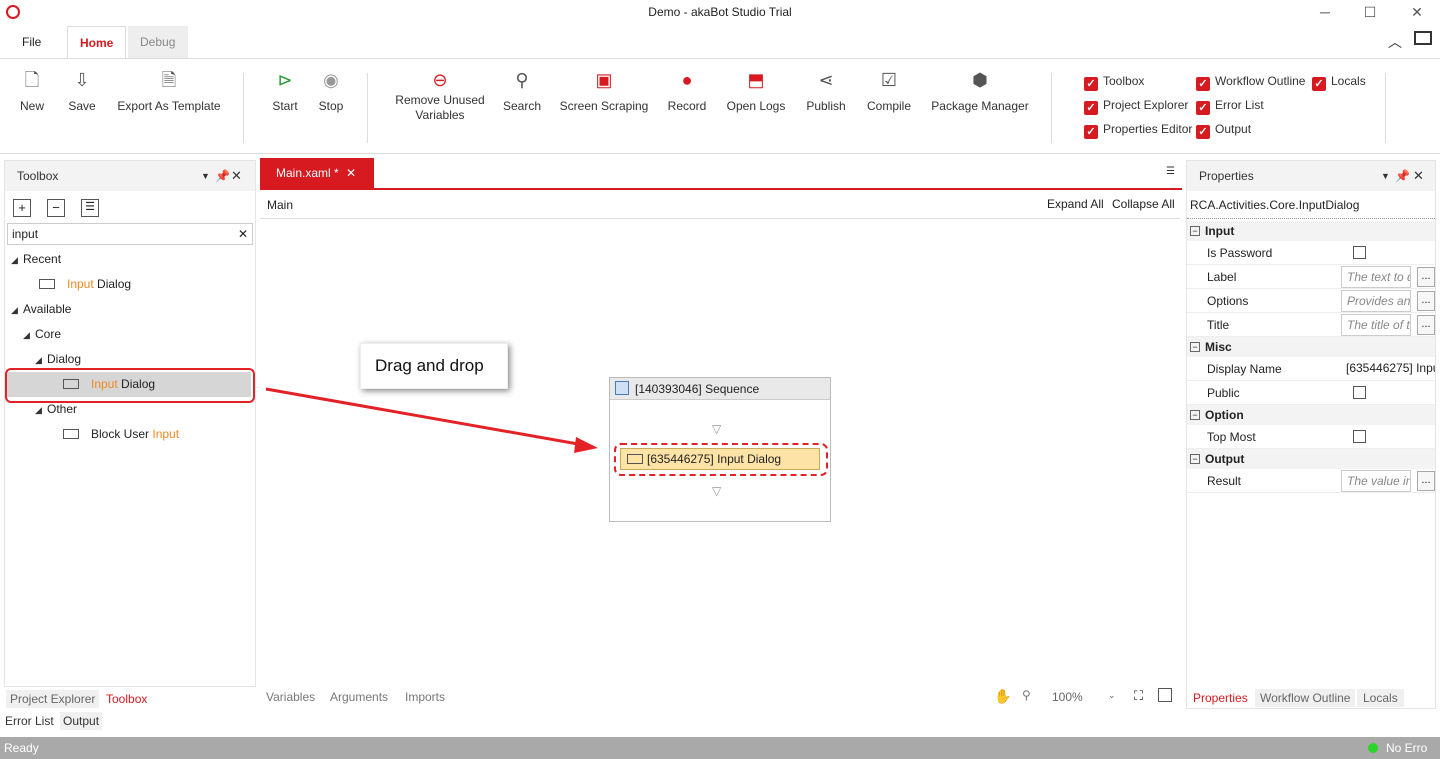 The height and width of the screenshot is (759, 1440). What do you see at coordinates (1370, 13) in the screenshot?
I see `maximize-button: ☐` at bounding box center [1370, 13].